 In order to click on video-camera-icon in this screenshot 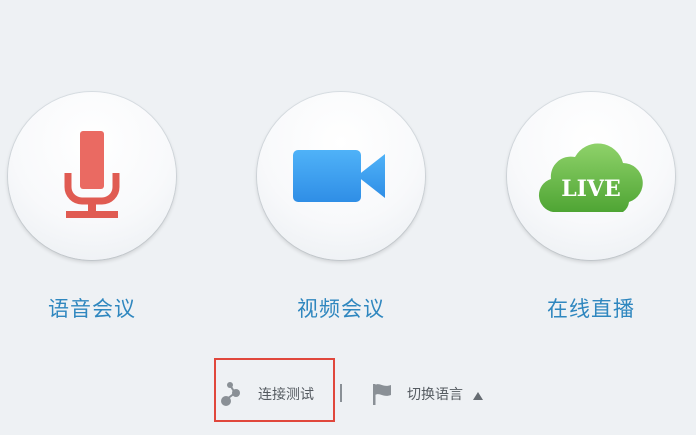, I will do `click(339, 176)`.